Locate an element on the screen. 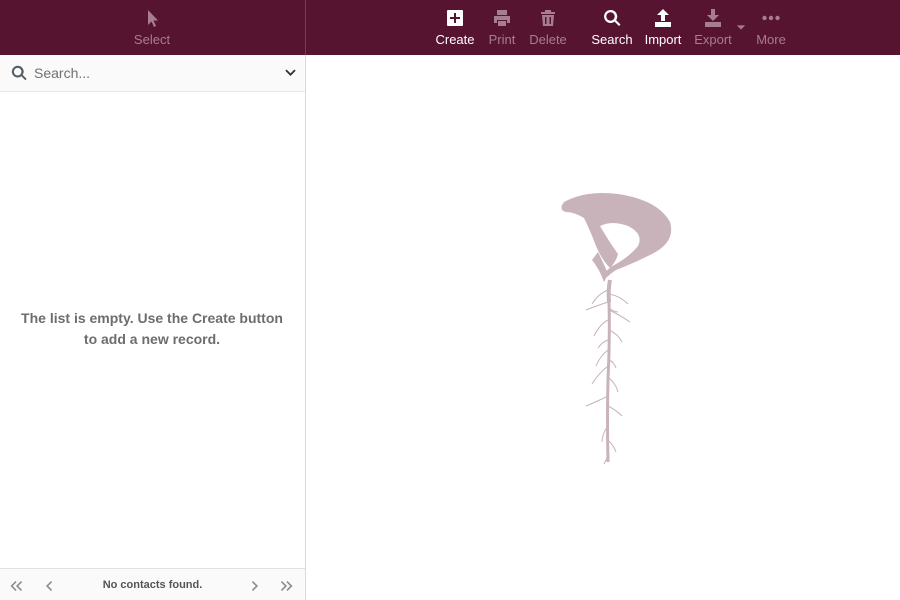  caret-down-icon is located at coordinates (741, 27).